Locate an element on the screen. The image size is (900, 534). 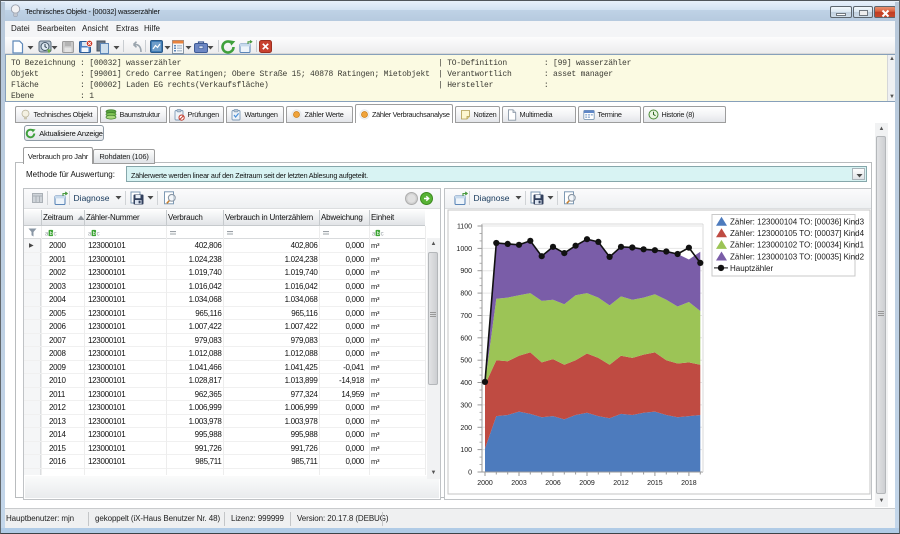
svg-text:Zähler: 123000102 TO: [00034]: Zähler: 123000102 TO: [00034] Kind1 is located at coordinates (797, 245).